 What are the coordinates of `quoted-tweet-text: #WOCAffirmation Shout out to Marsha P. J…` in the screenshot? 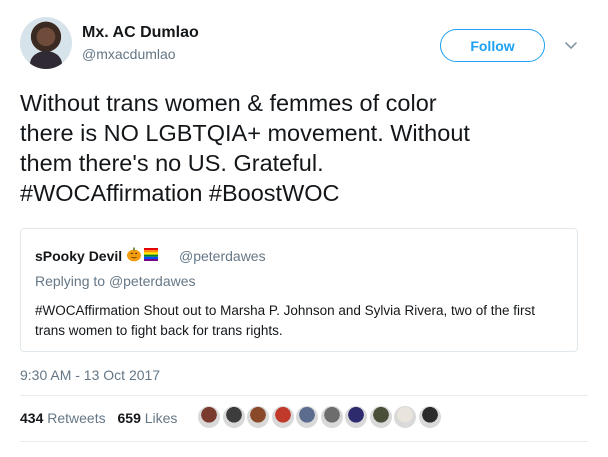 It's located at (302, 321).